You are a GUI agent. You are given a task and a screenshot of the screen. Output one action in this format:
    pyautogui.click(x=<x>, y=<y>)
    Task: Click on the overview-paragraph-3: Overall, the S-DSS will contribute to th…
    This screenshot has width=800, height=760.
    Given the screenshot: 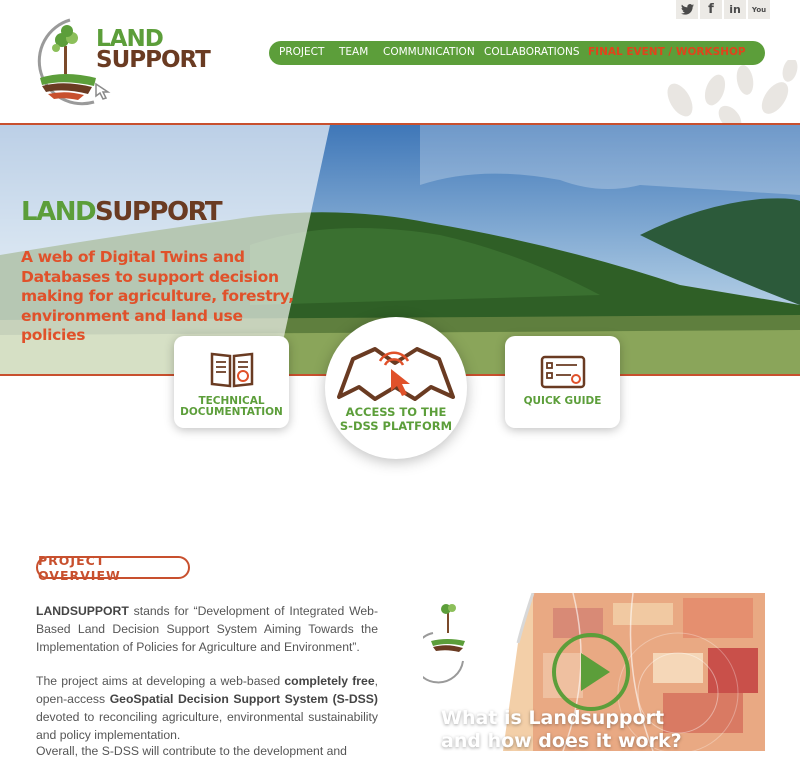 What is the action you would take?
    pyautogui.click(x=191, y=751)
    